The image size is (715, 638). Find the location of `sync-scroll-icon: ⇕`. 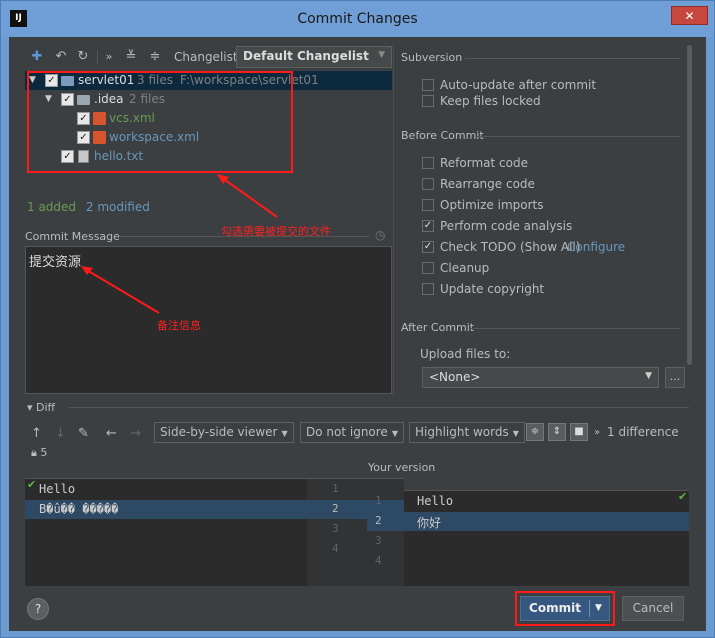

sync-scroll-icon: ⇕ is located at coordinates (557, 432).